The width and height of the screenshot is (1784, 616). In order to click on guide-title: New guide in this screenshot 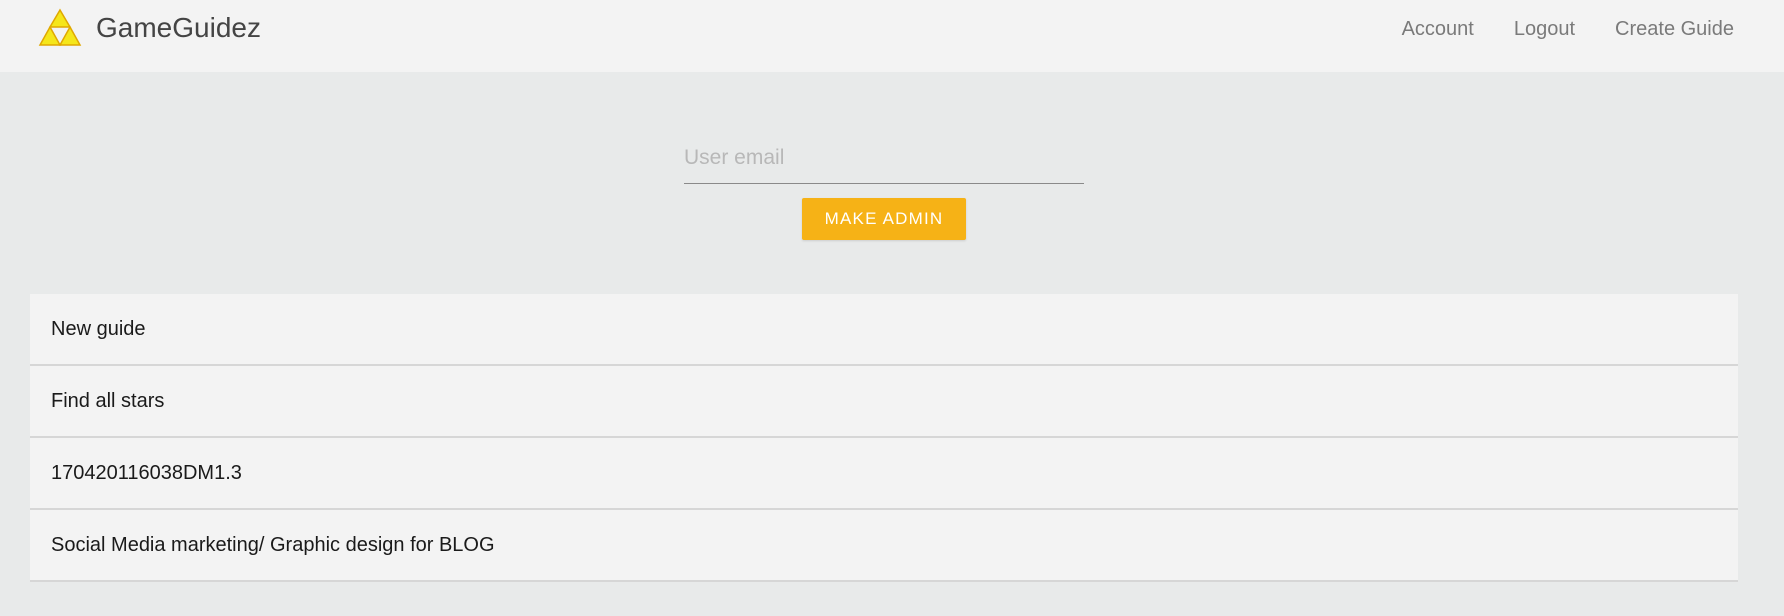, I will do `click(98, 328)`.